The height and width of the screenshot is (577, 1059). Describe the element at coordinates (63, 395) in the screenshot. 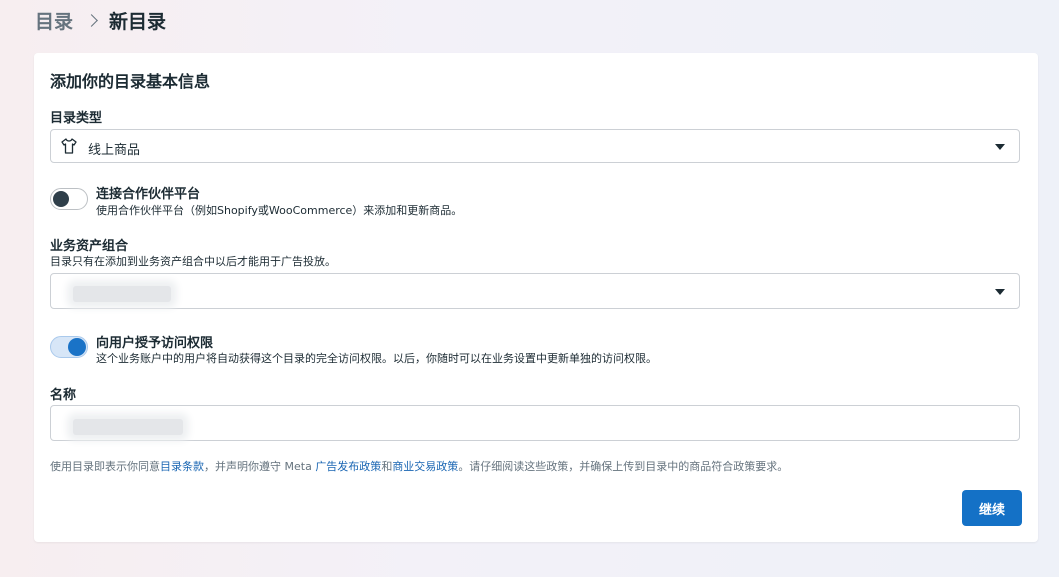

I see `name-label: 名称` at that location.